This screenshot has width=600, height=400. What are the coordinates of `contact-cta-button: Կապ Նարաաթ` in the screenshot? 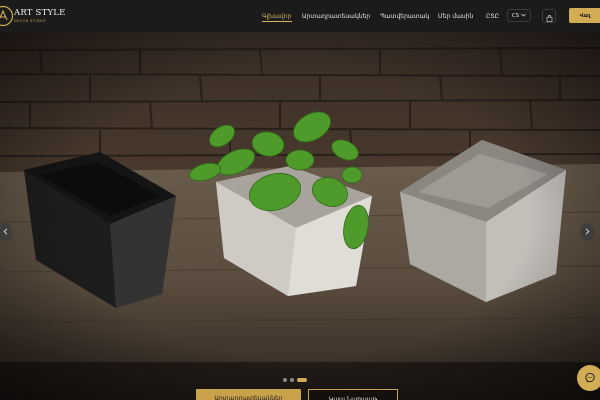 It's located at (353, 394).